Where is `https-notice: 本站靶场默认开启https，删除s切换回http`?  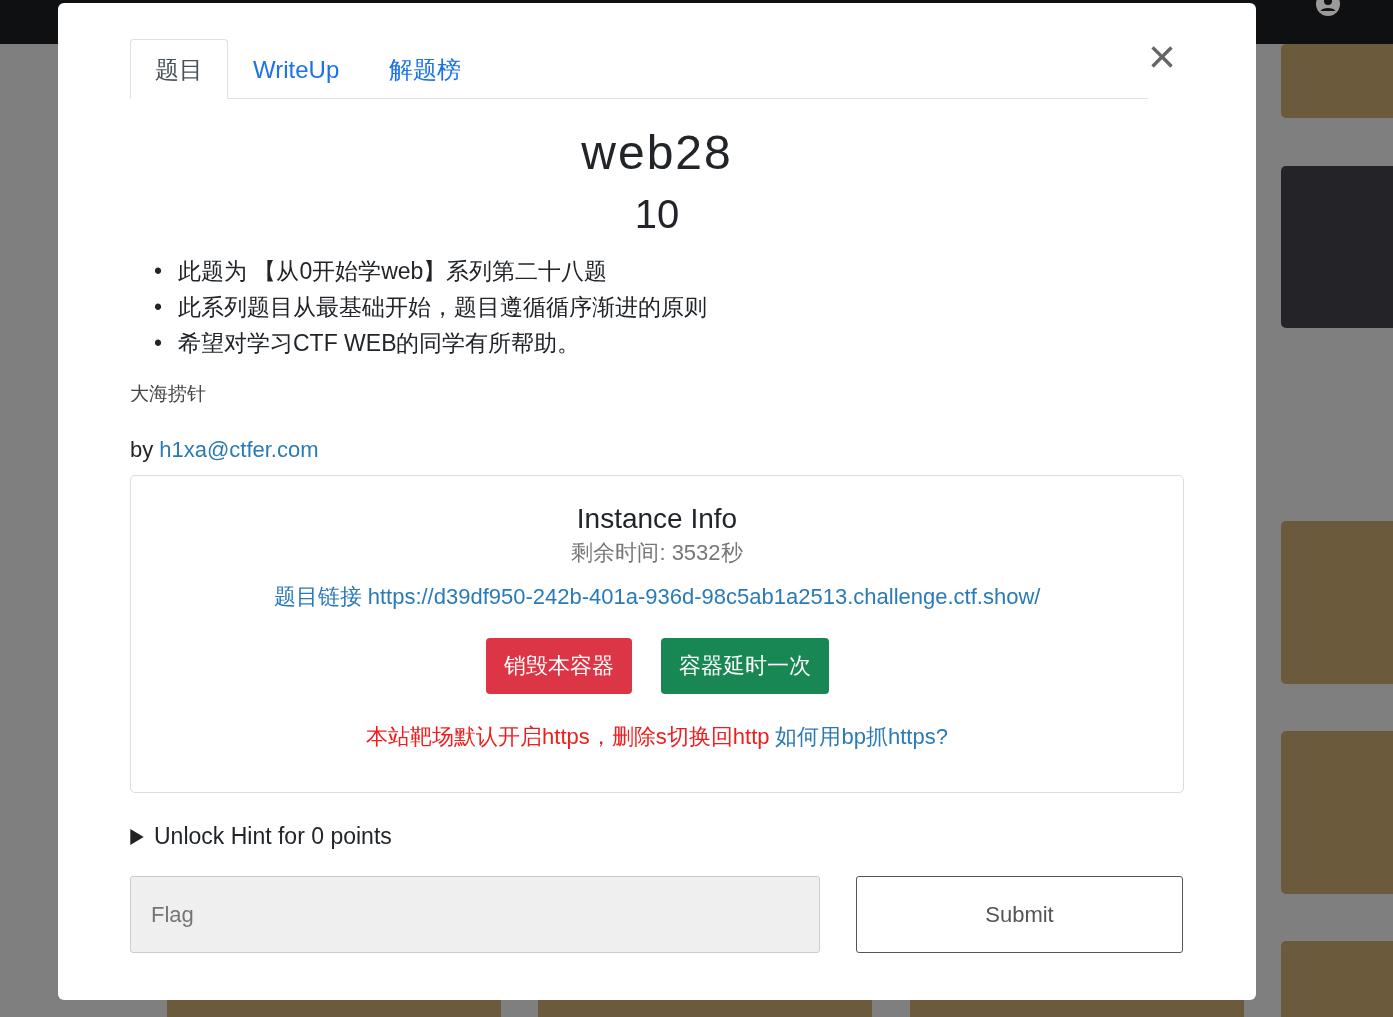
https-notice: 本站靶场默认开启https，删除s切换回http is located at coordinates (568, 737).